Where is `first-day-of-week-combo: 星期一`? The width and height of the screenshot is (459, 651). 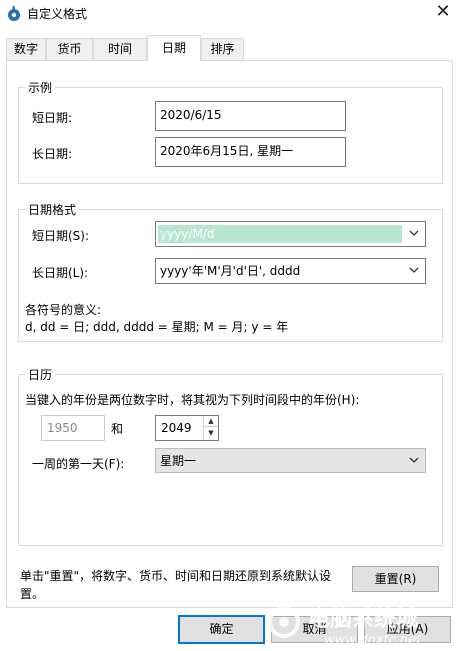 first-day-of-week-combo: 星期一 is located at coordinates (290, 460).